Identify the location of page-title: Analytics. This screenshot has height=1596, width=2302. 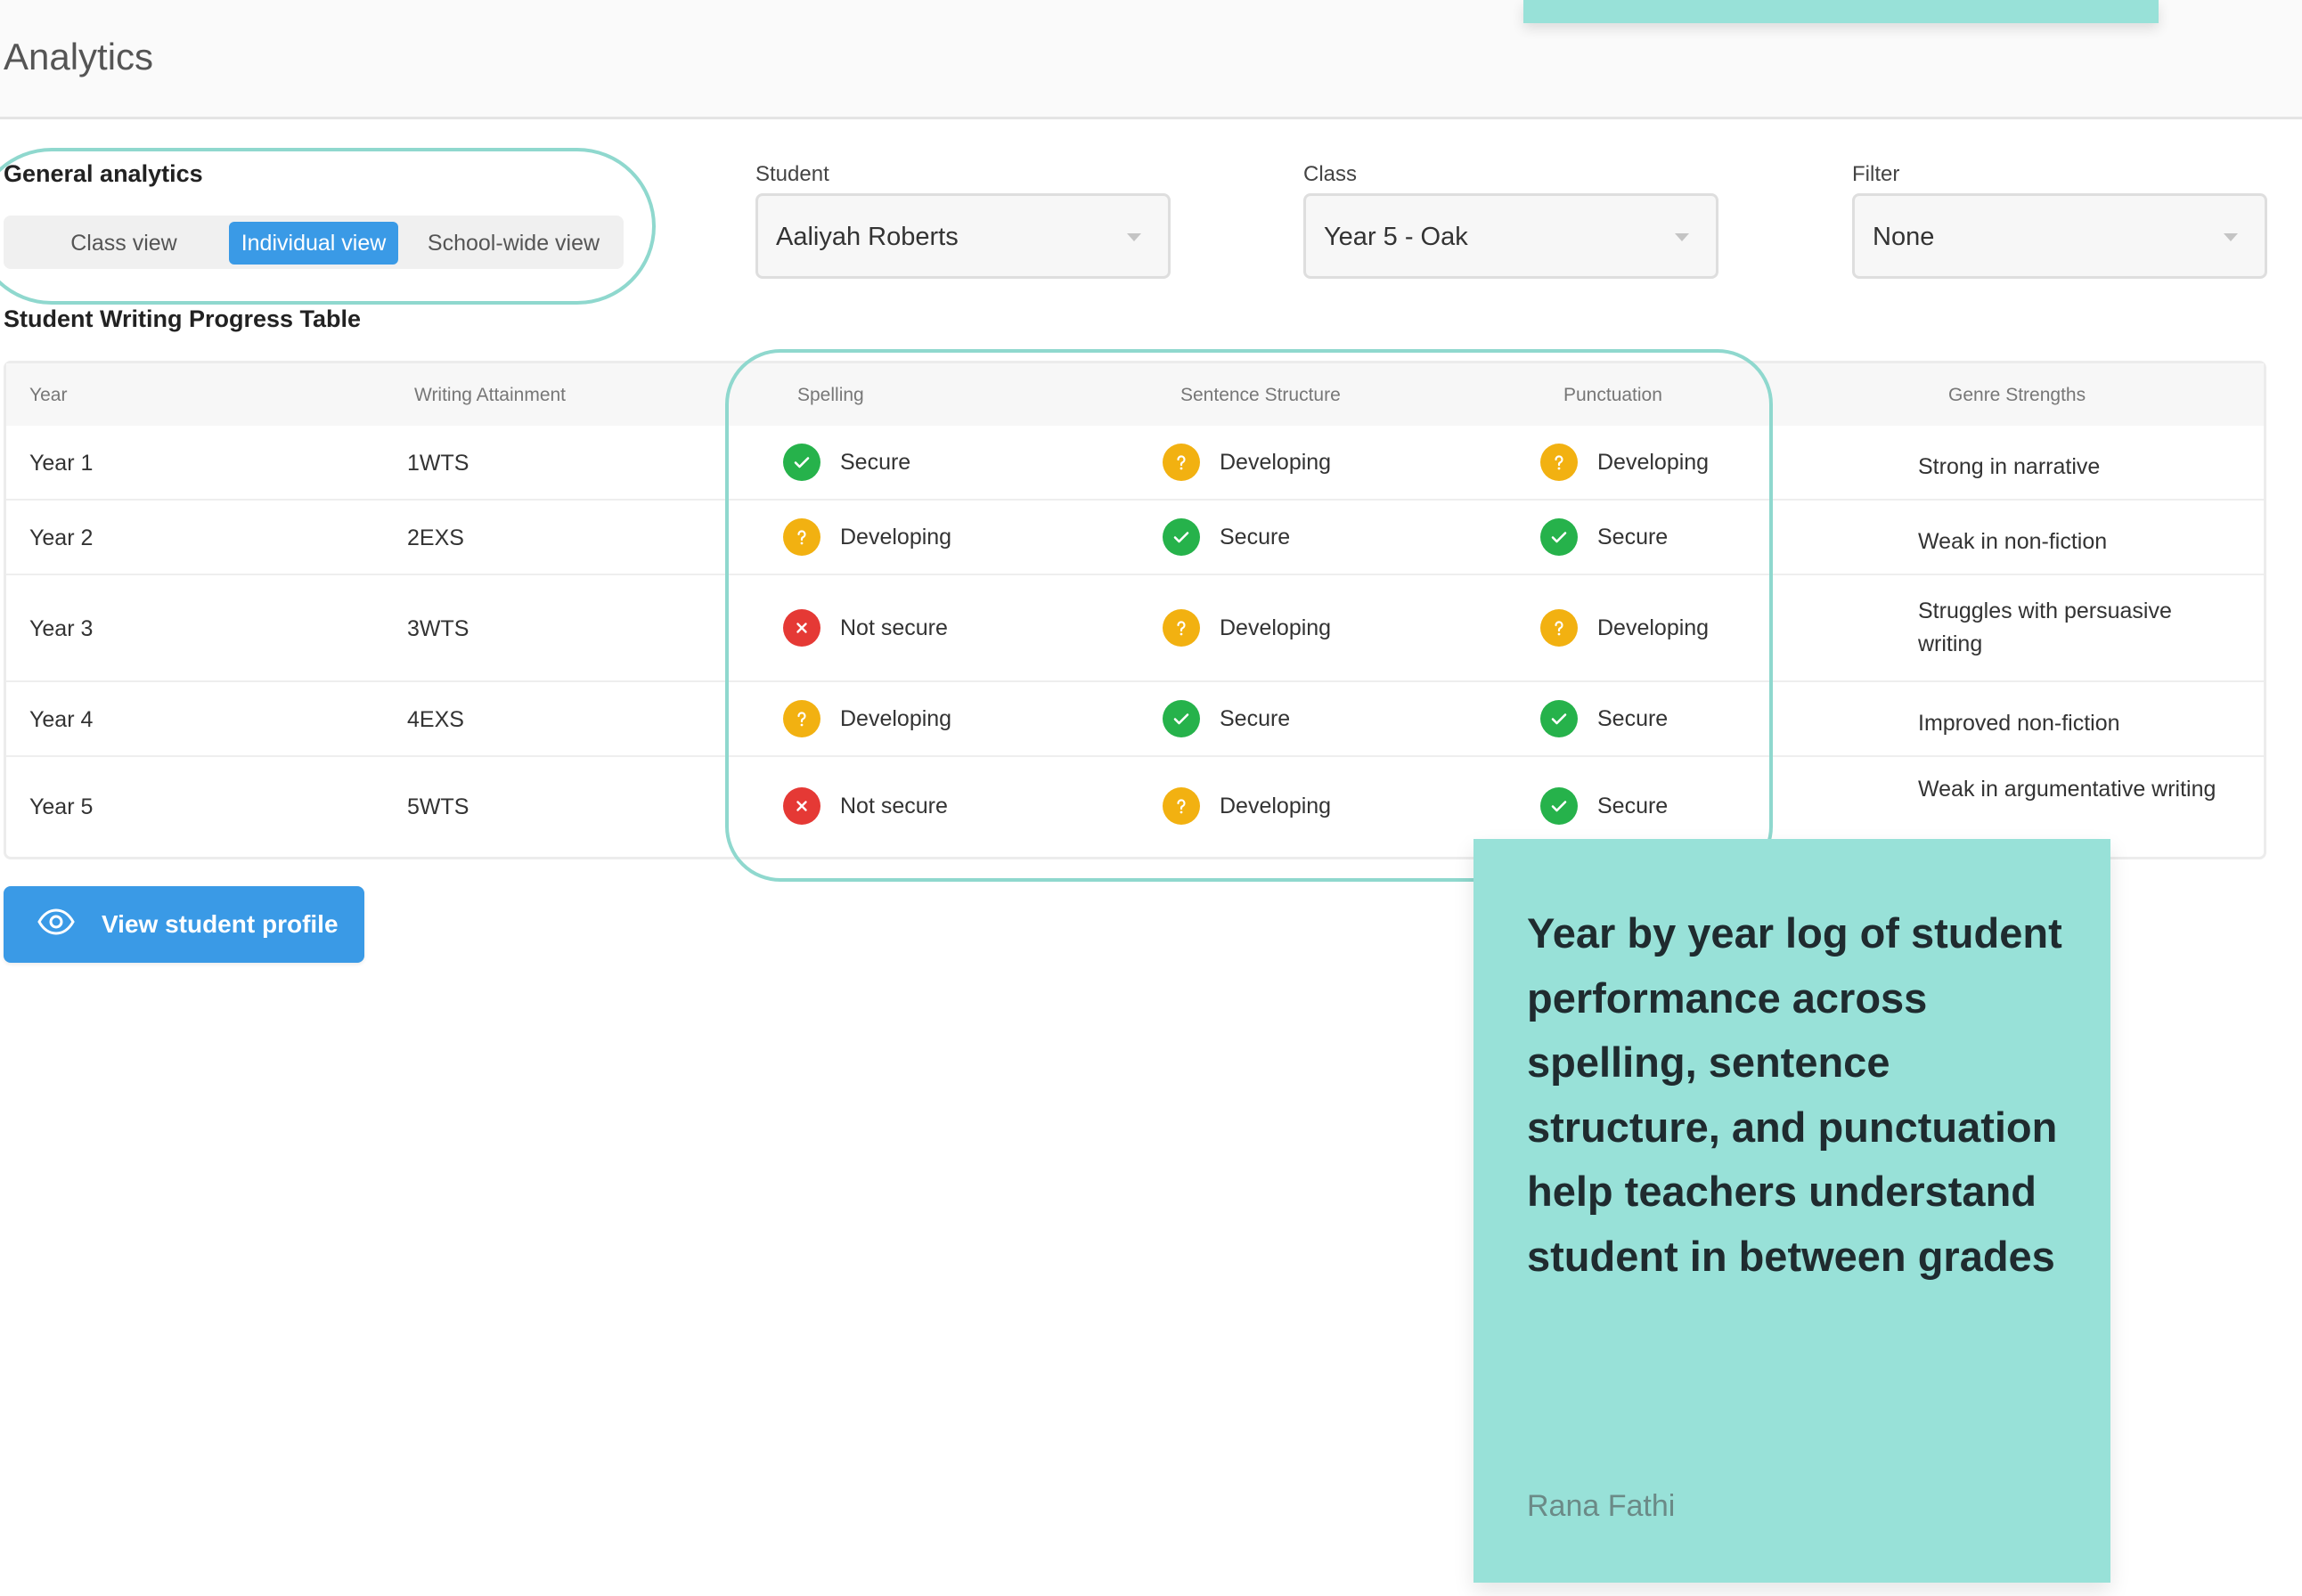
(79, 56).